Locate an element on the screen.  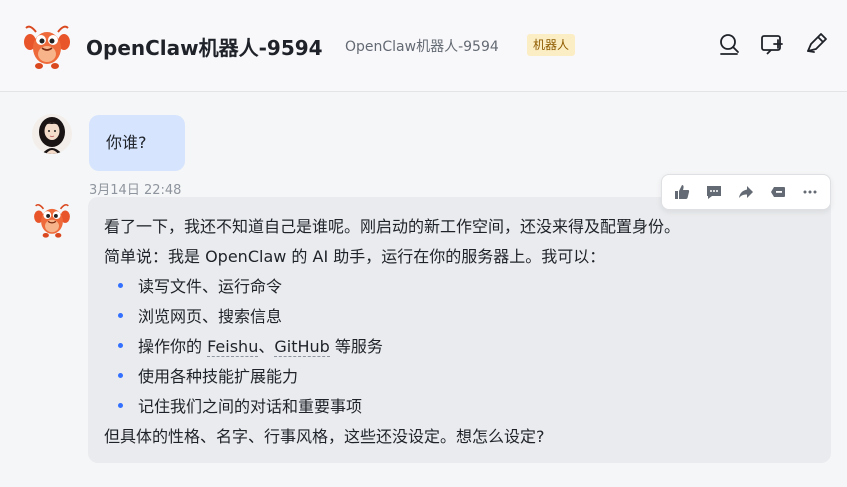
add-group-icon is located at coordinates (772, 44).